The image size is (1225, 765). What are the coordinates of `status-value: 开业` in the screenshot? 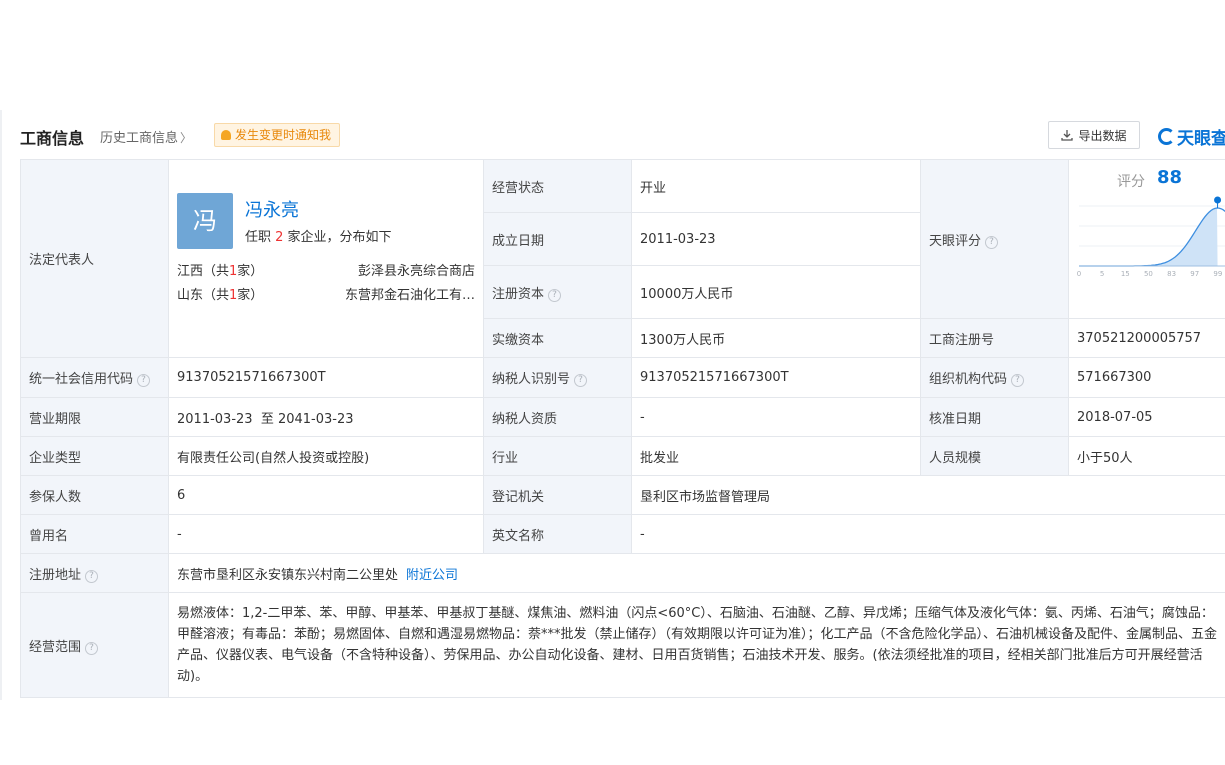 It's located at (776, 186).